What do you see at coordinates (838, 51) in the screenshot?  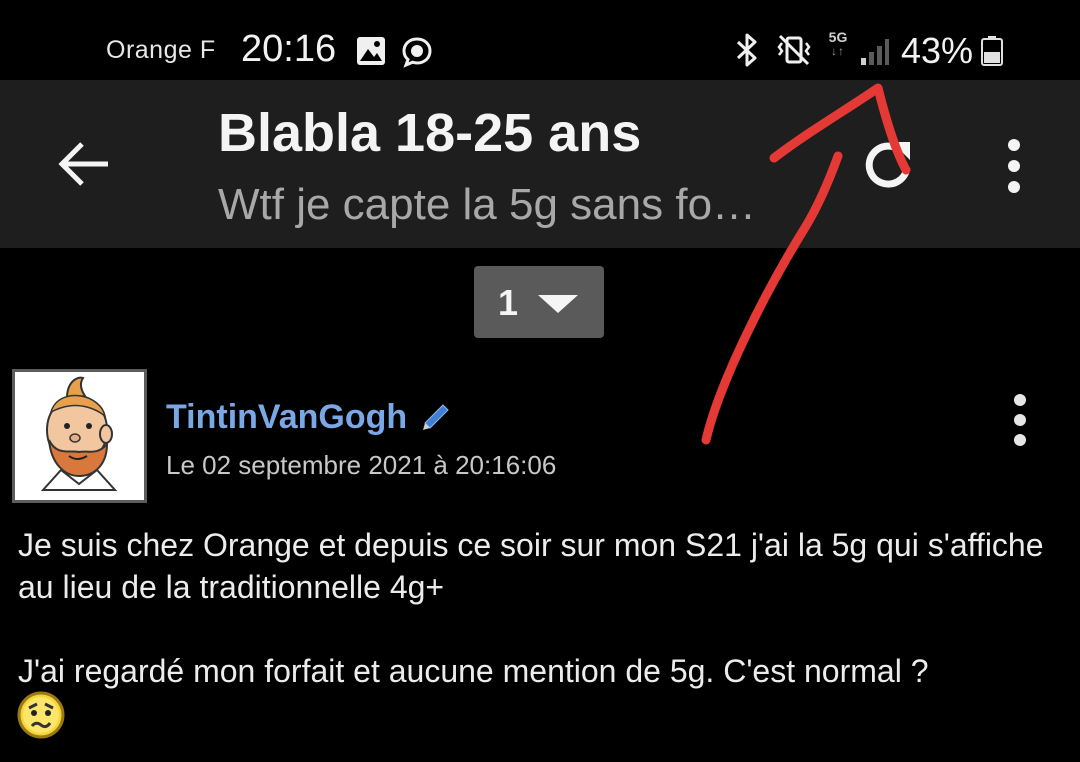 I see `data-activity-arrows: ↓↑` at bounding box center [838, 51].